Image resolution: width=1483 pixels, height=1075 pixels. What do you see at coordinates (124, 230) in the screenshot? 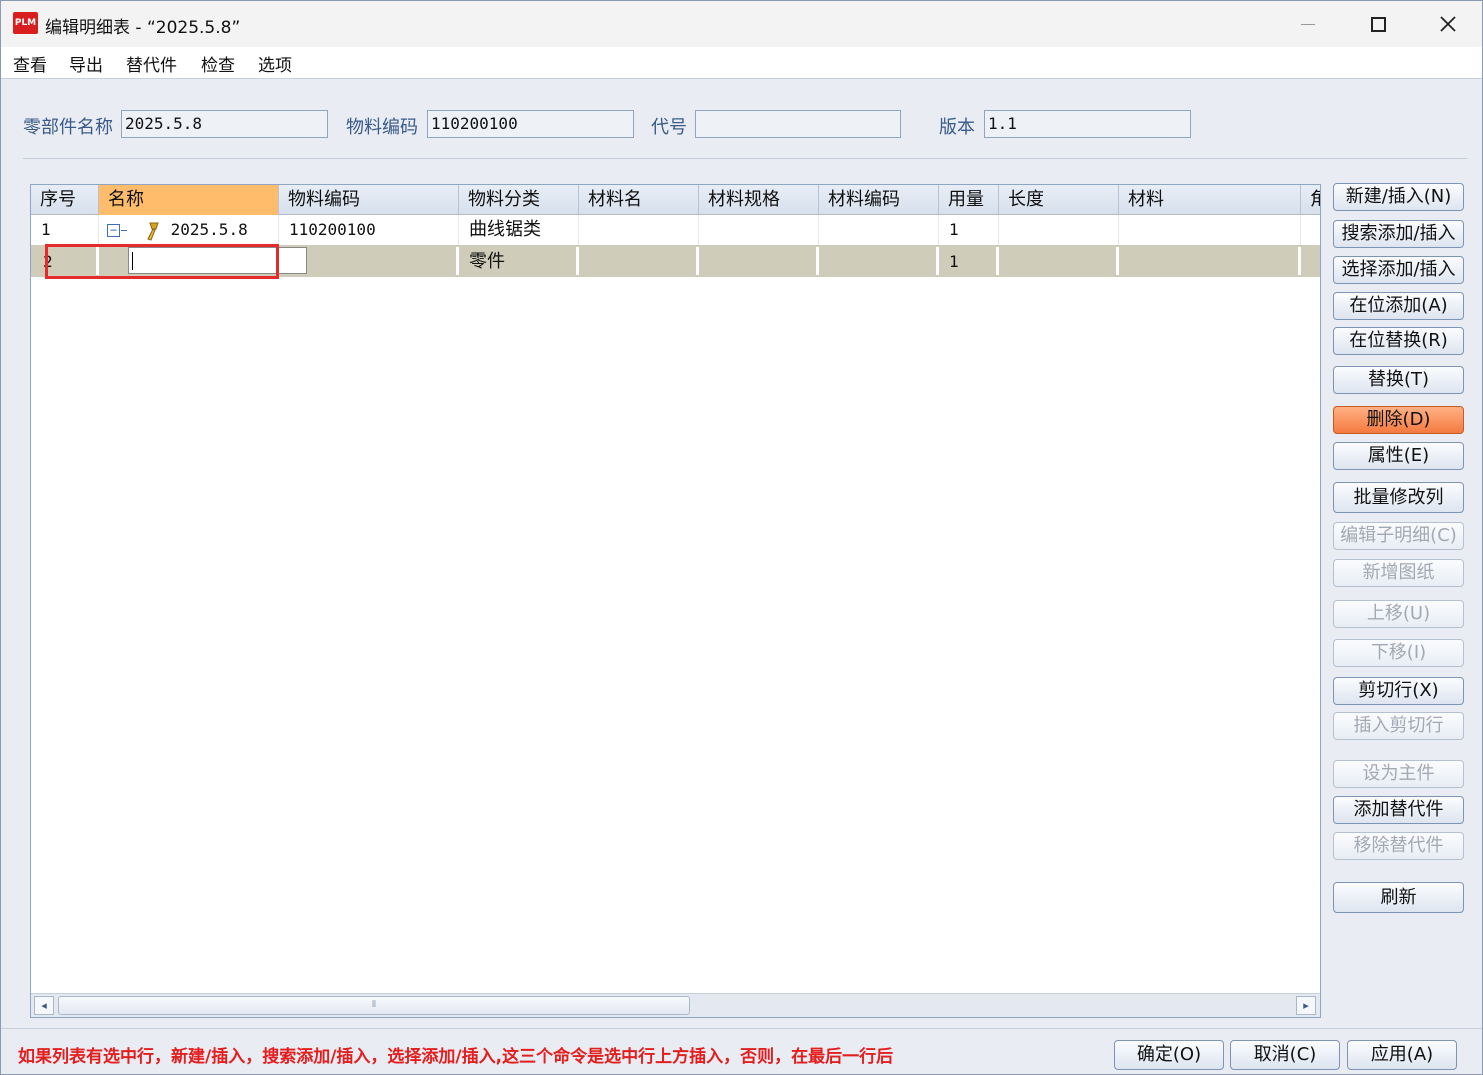
I see `tree-line-icon` at bounding box center [124, 230].